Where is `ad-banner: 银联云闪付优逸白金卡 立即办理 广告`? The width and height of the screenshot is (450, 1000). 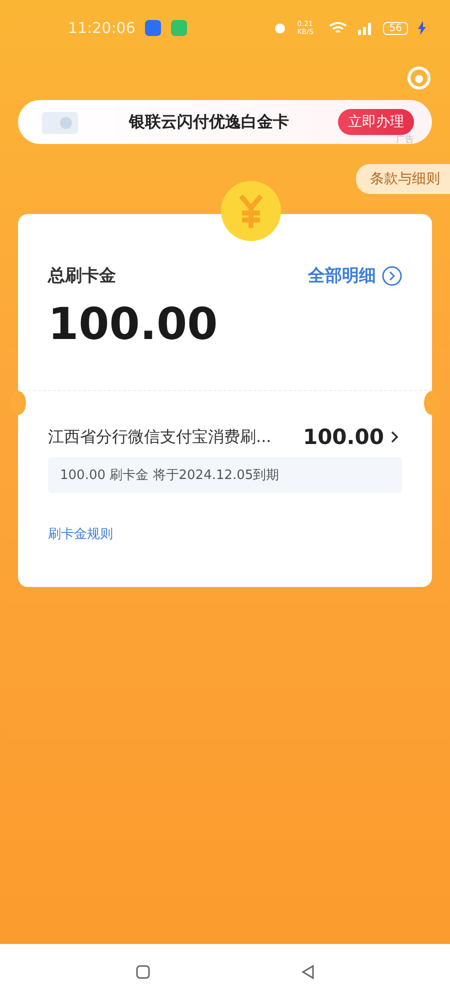 ad-banner: 银联云闪付优逸白金卡 立即办理 广告 is located at coordinates (225, 122).